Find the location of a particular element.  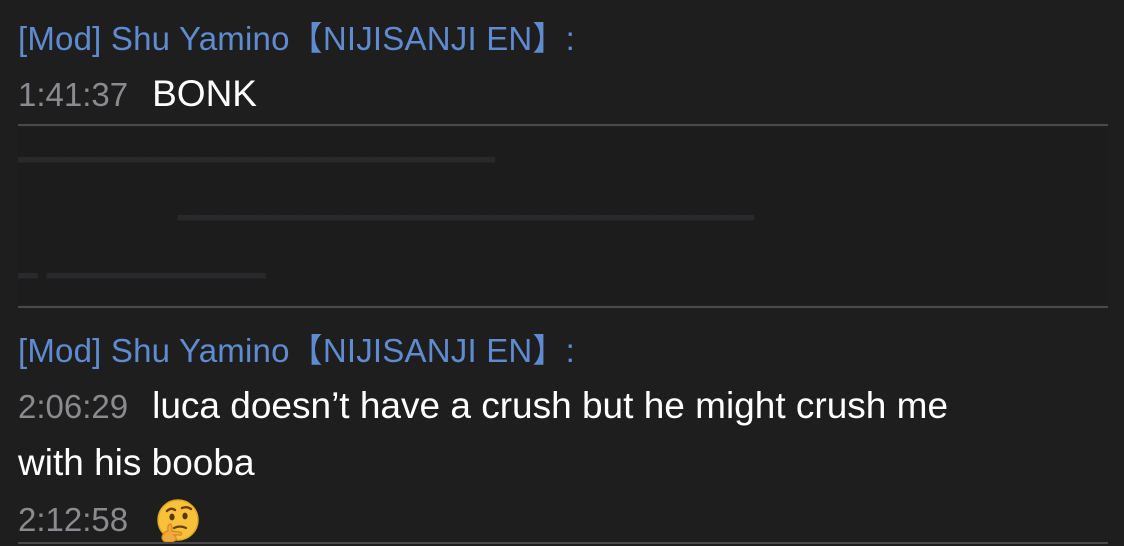

message-text: BONK is located at coordinates (204, 93).